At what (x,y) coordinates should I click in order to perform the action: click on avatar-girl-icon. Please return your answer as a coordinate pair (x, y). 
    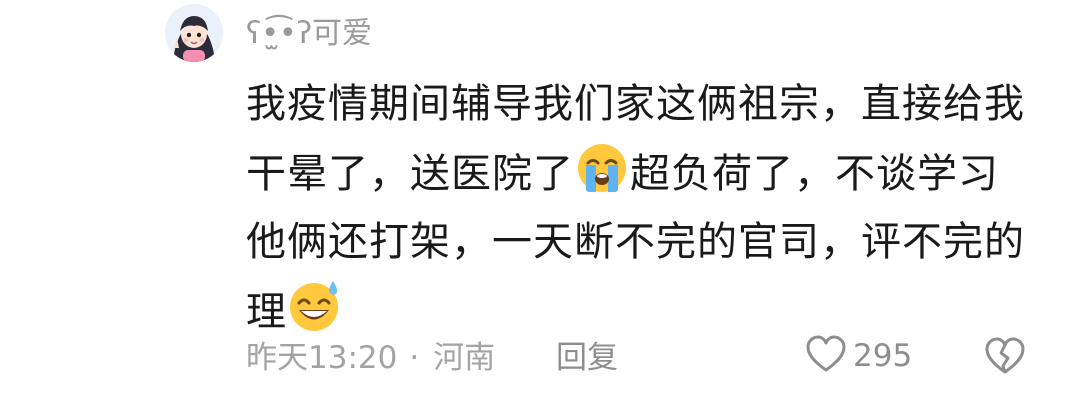
    Looking at the image, I should click on (194, 33).